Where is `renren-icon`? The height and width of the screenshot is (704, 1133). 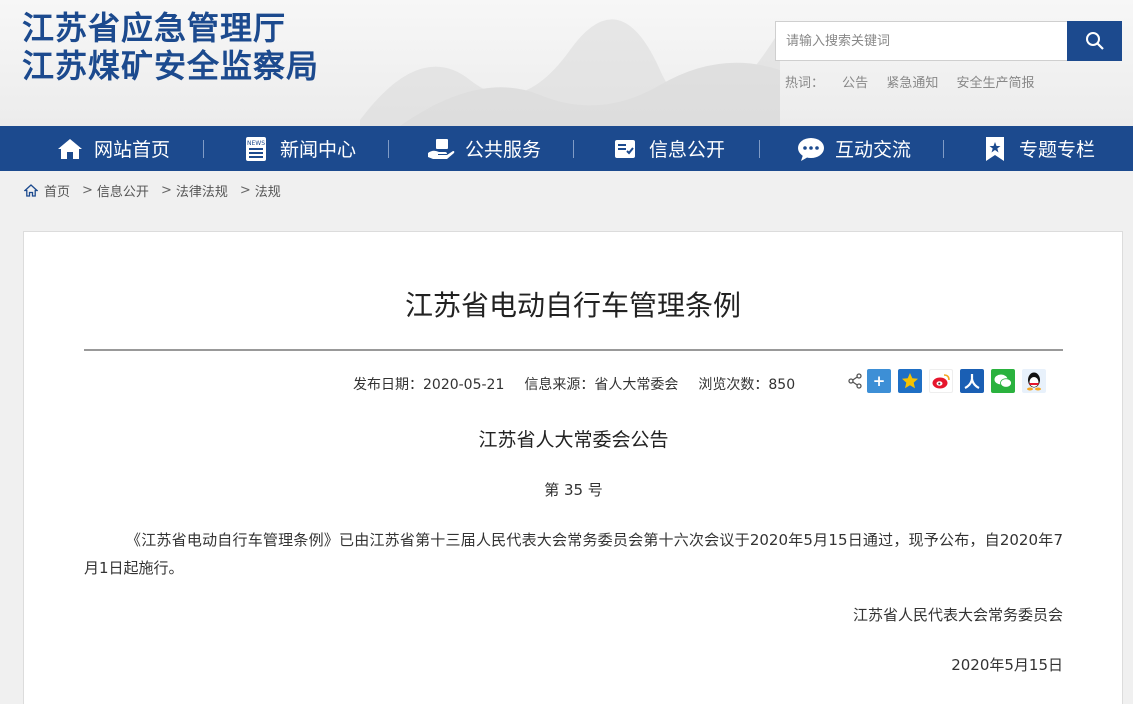
renren-icon is located at coordinates (972, 381).